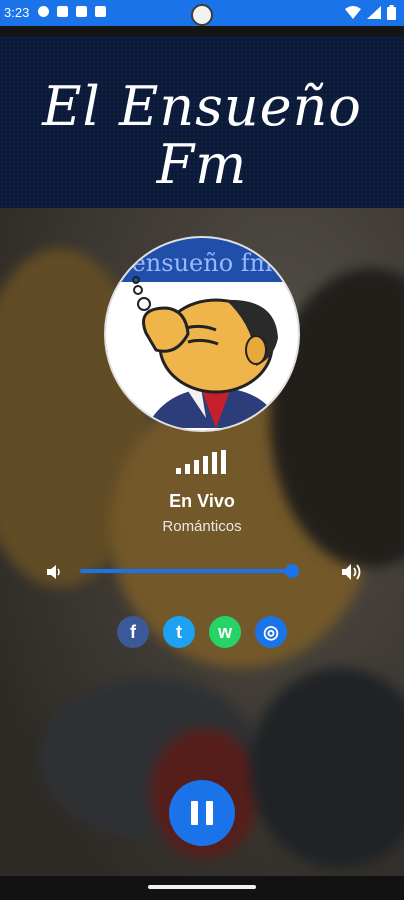  I want to click on volume-up-icon, so click(352, 572).